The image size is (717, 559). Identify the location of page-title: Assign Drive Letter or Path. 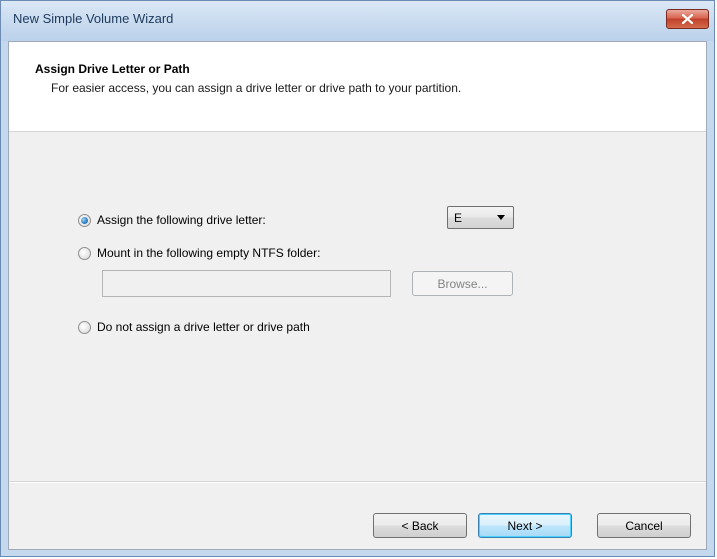
(112, 69).